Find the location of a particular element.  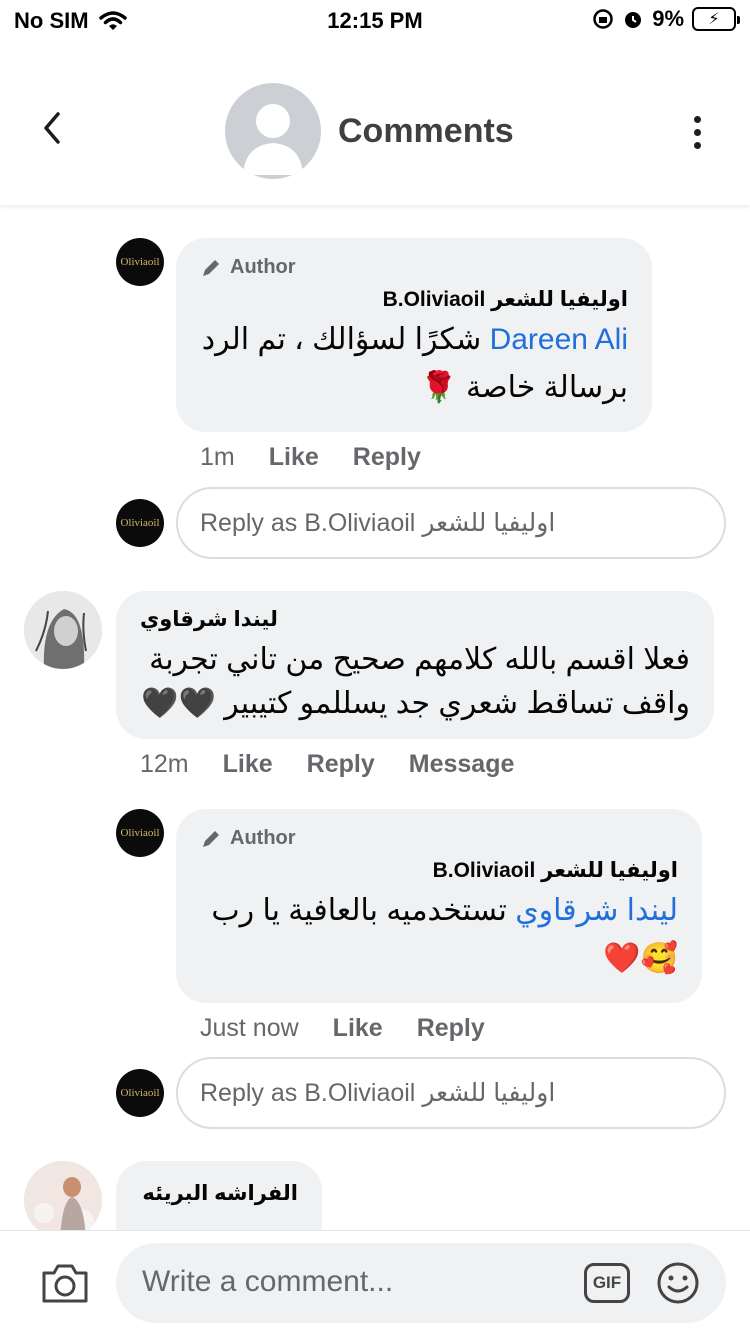

comment-time: Just now is located at coordinates (249, 1028).